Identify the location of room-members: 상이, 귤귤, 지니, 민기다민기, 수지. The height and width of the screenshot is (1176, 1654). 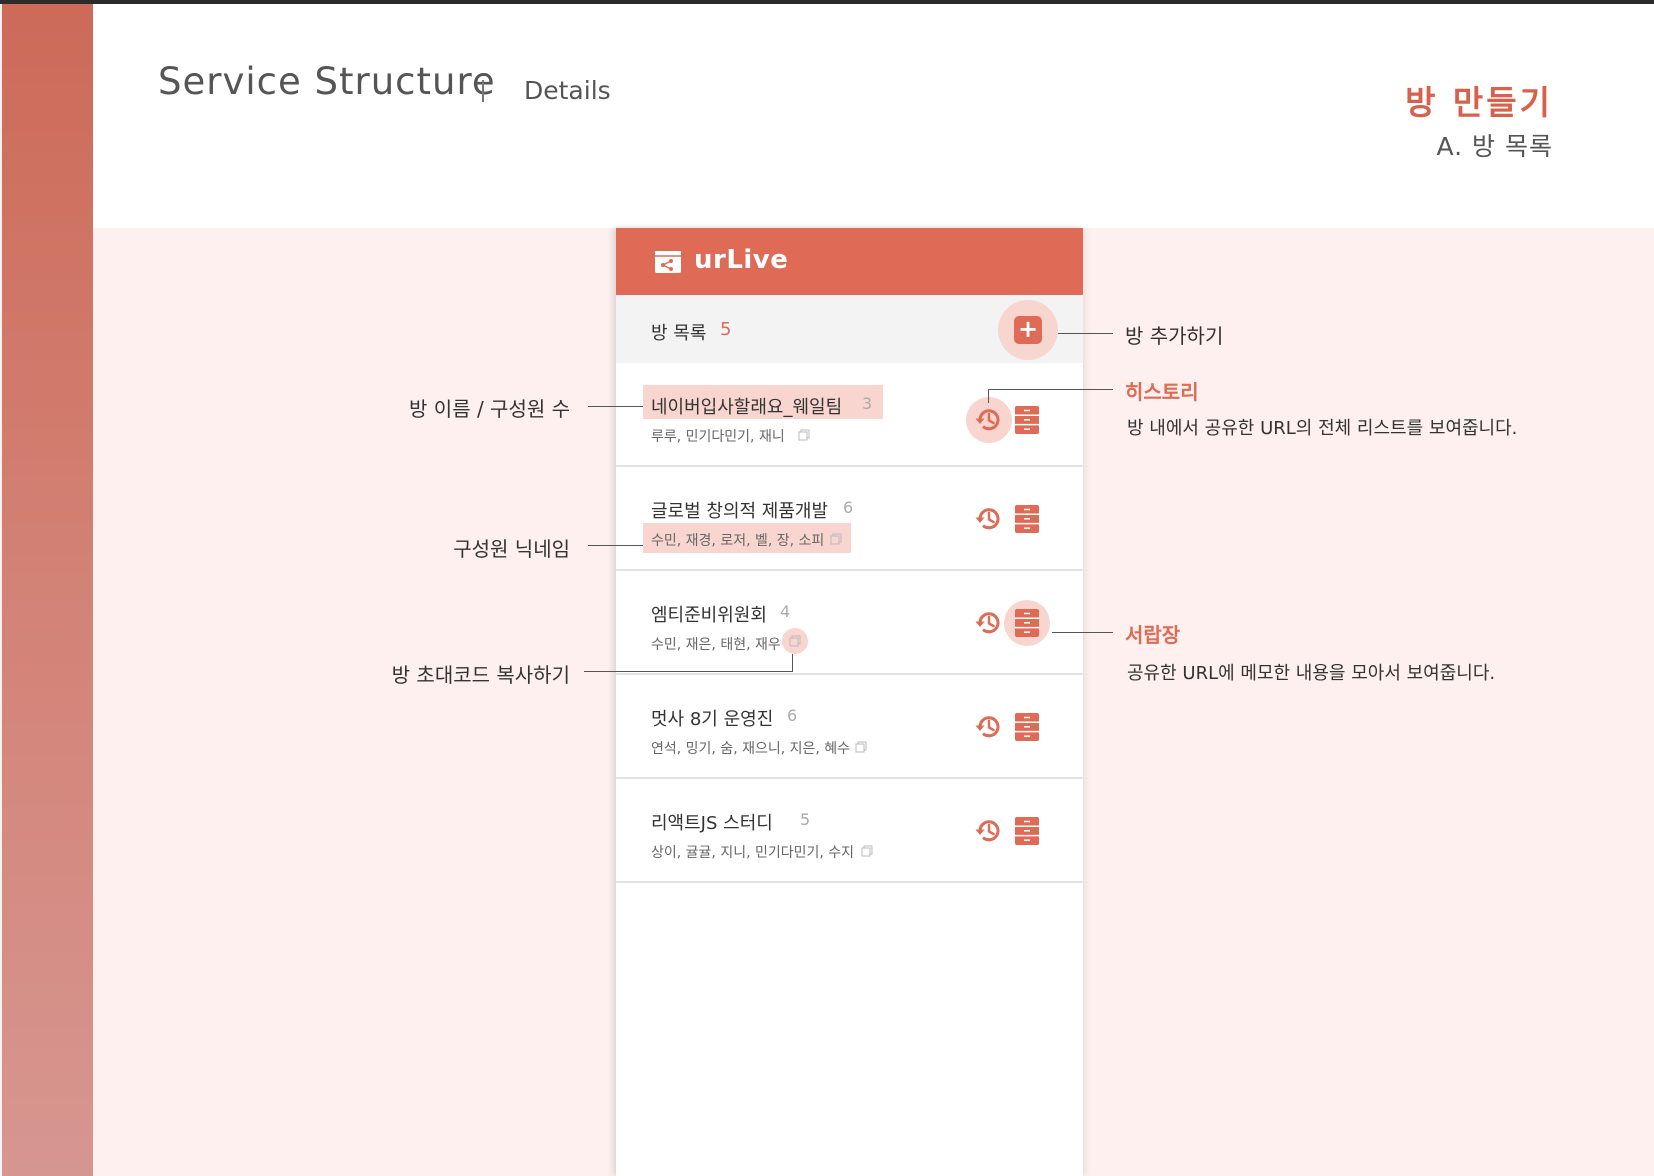
(753, 853).